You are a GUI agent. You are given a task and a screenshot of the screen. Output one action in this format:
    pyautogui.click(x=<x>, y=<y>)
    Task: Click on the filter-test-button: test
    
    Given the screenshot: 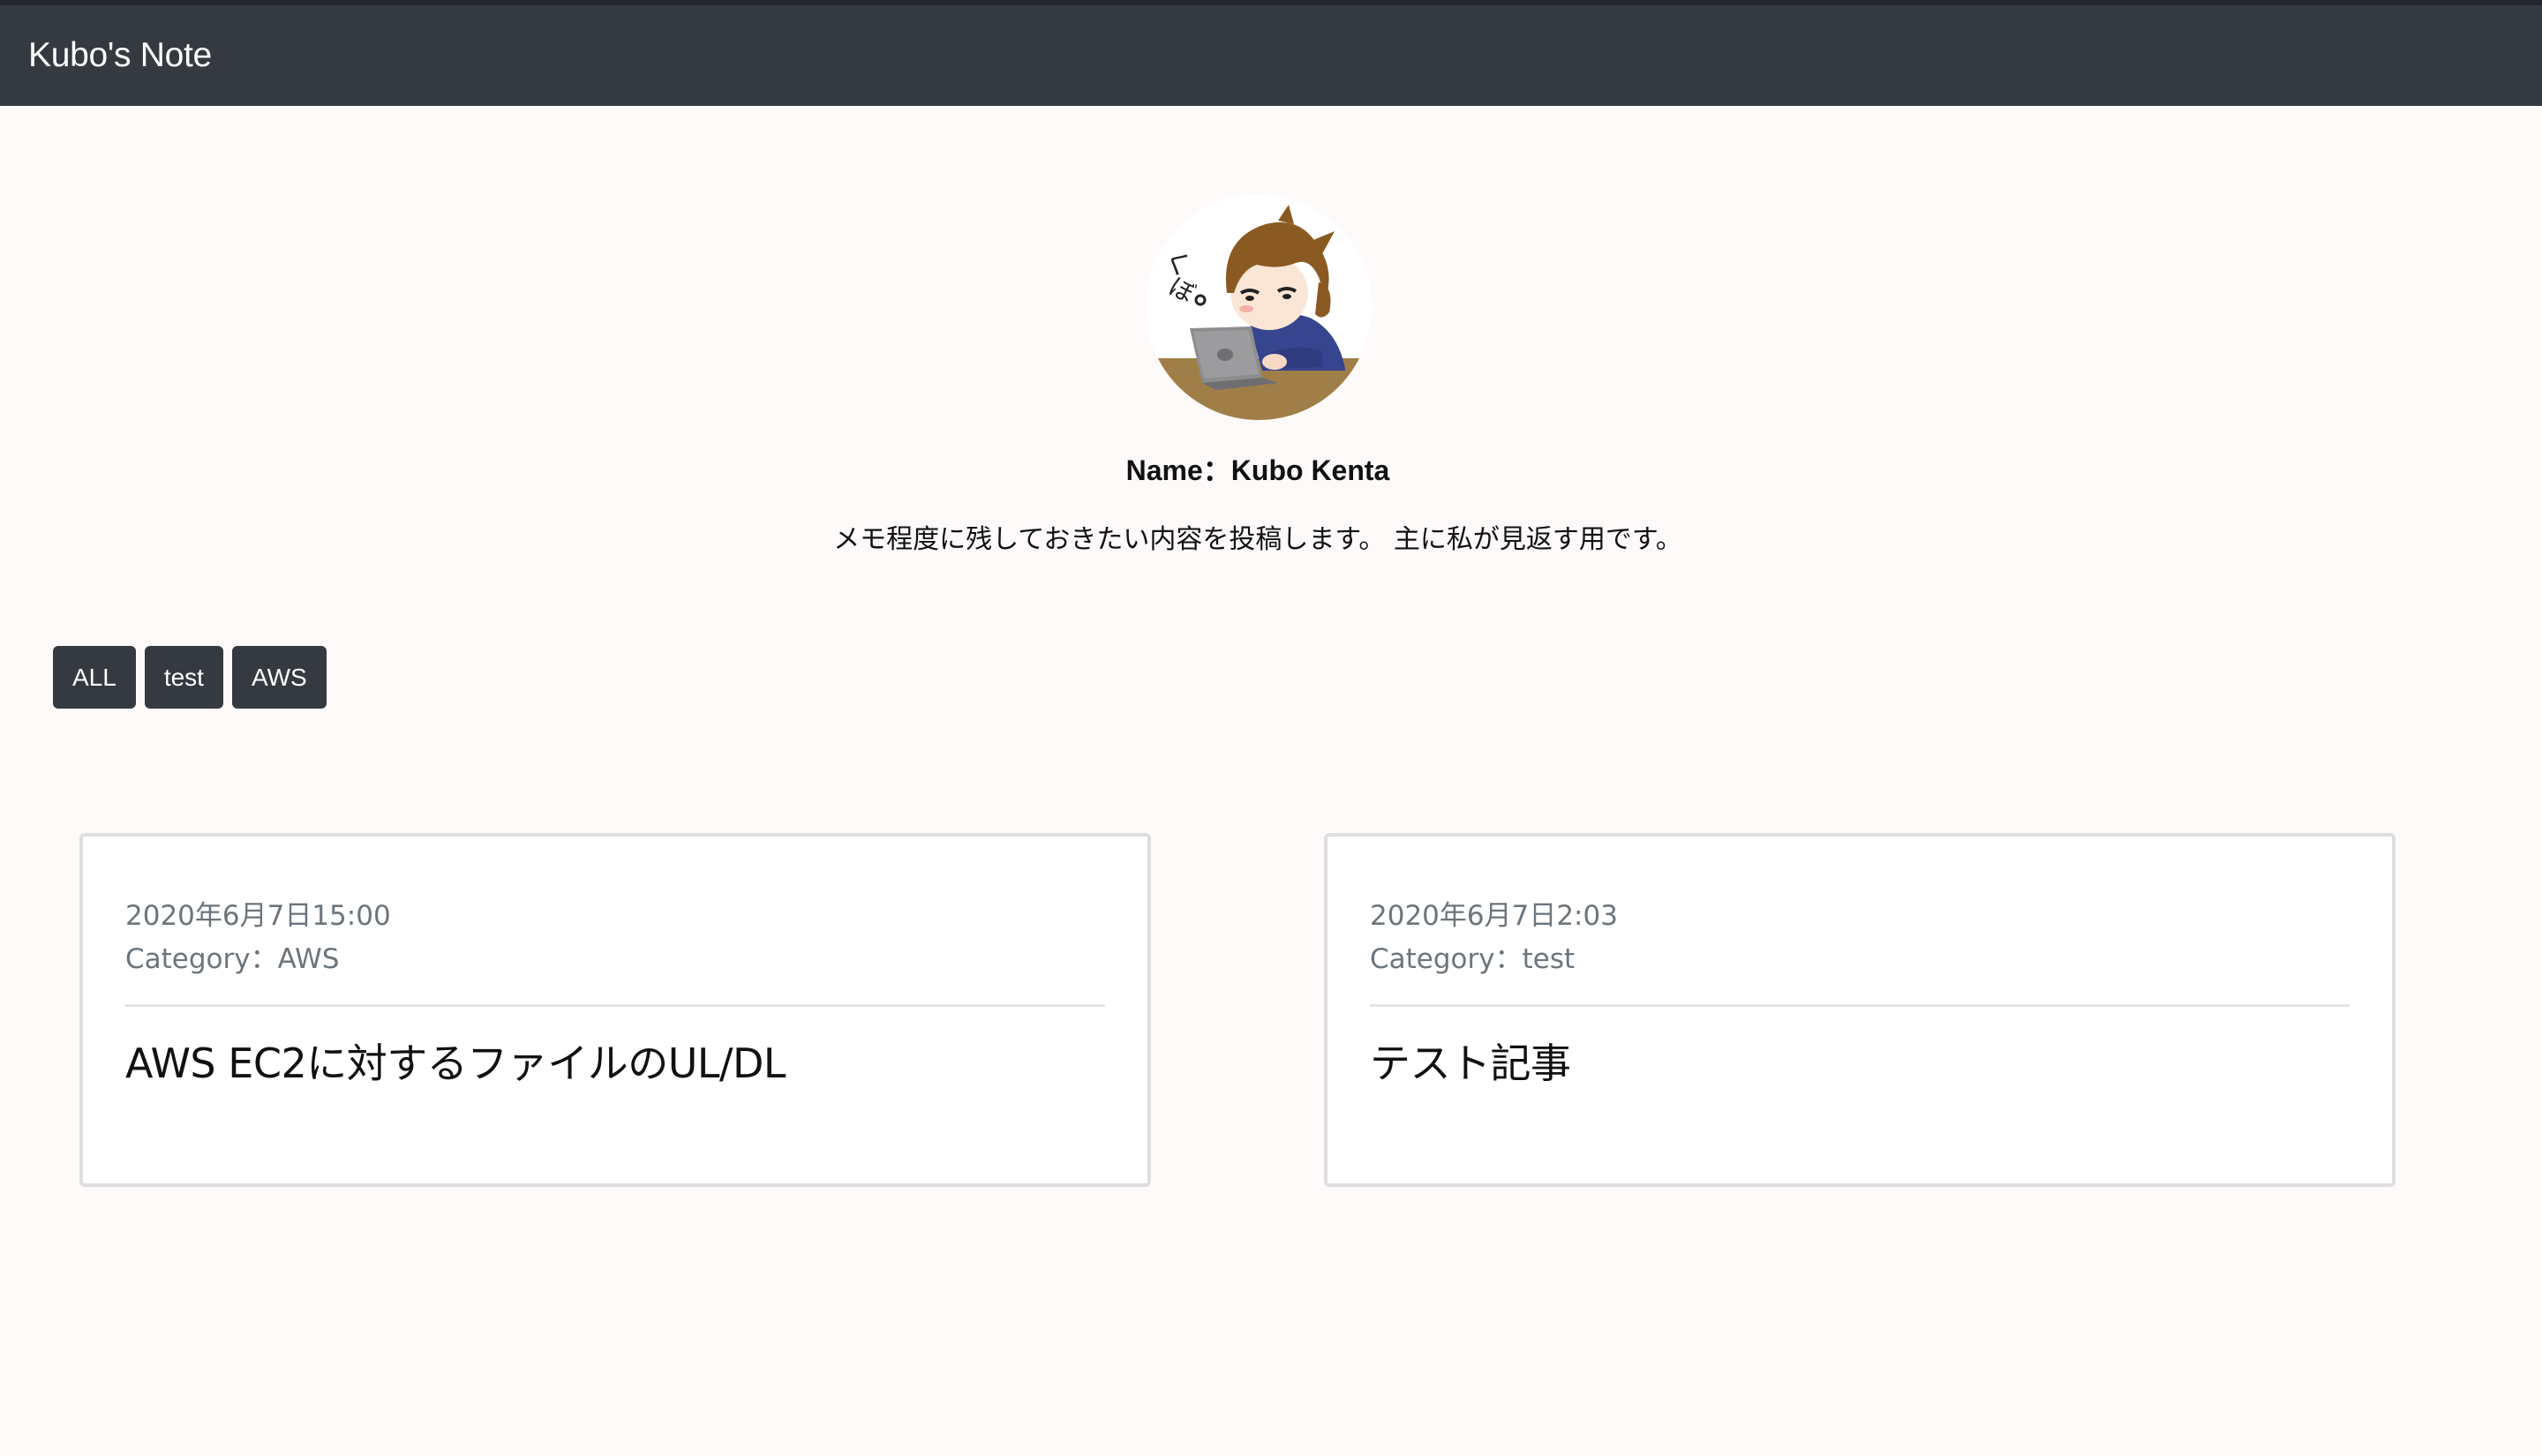 What is the action you would take?
    pyautogui.click(x=183, y=677)
    